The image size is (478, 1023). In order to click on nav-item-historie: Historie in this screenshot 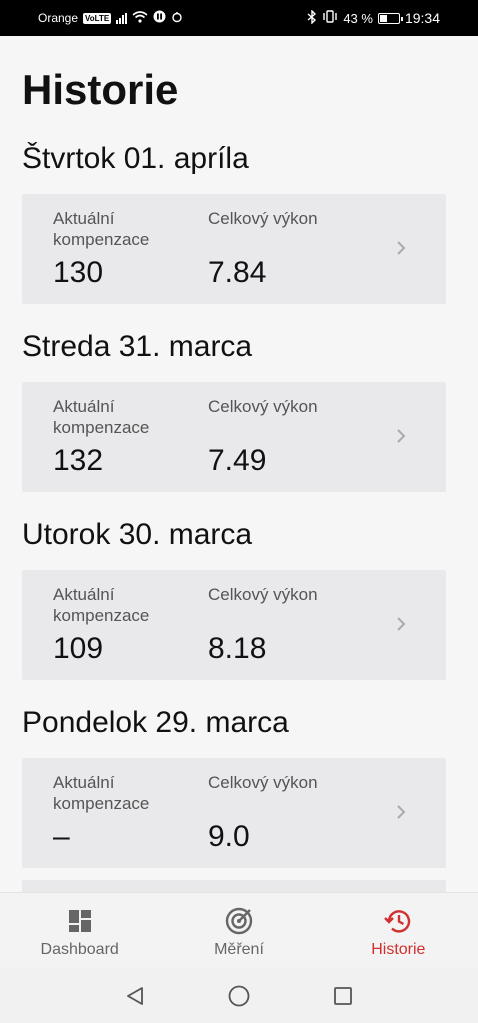, I will do `click(398, 930)`.